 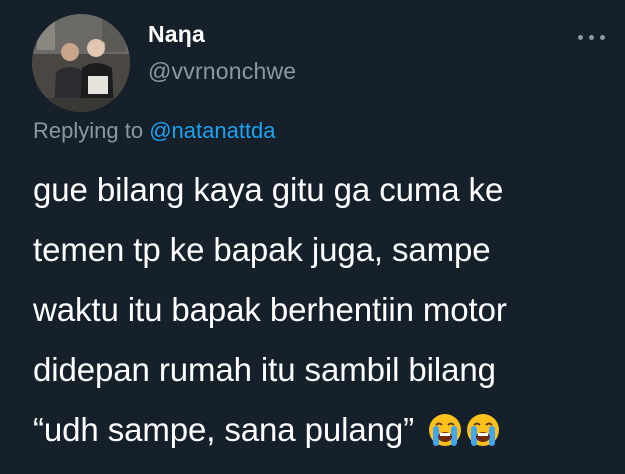 I want to click on tweet-text-line: “udh sampe, sana pulang”, so click(x=224, y=429).